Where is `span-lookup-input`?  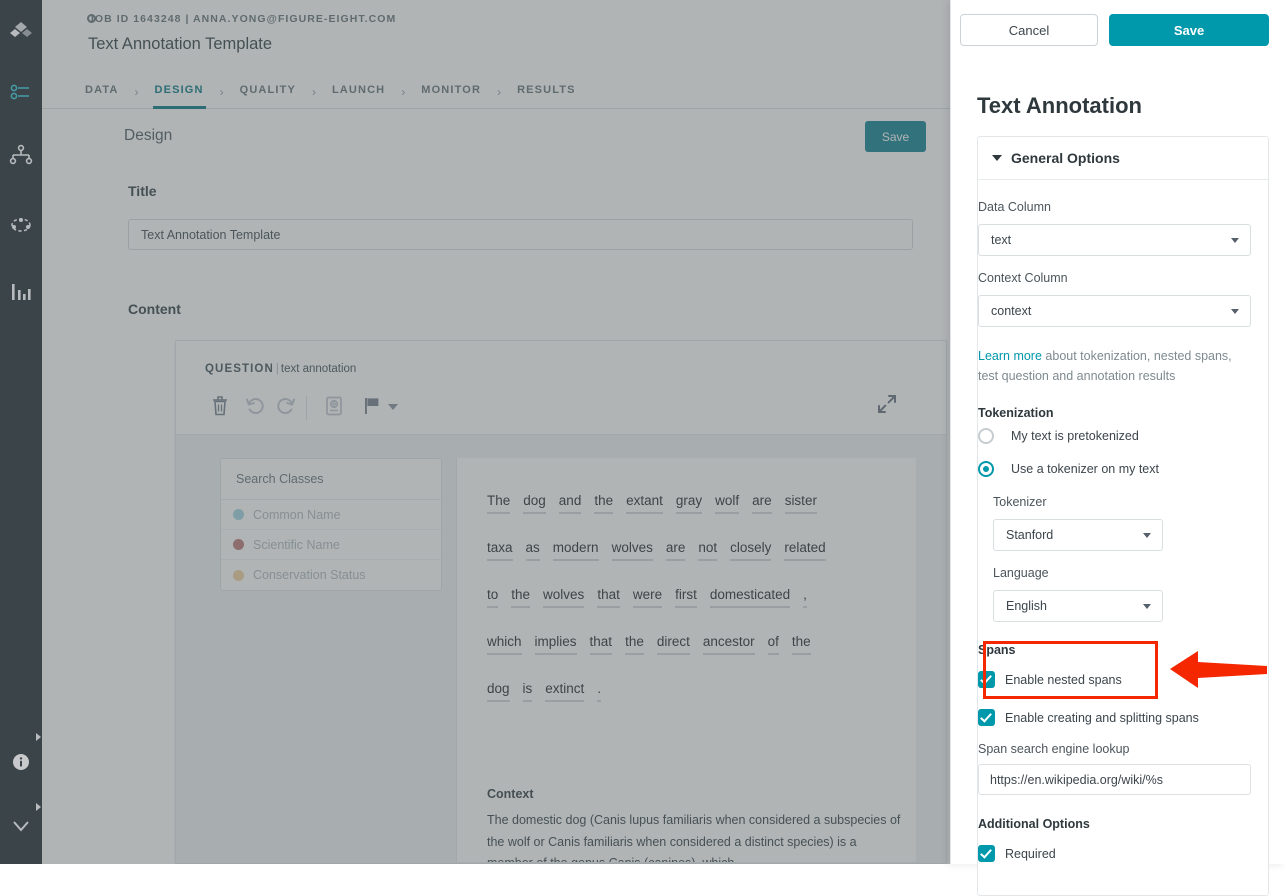 span-lookup-input is located at coordinates (1114, 779).